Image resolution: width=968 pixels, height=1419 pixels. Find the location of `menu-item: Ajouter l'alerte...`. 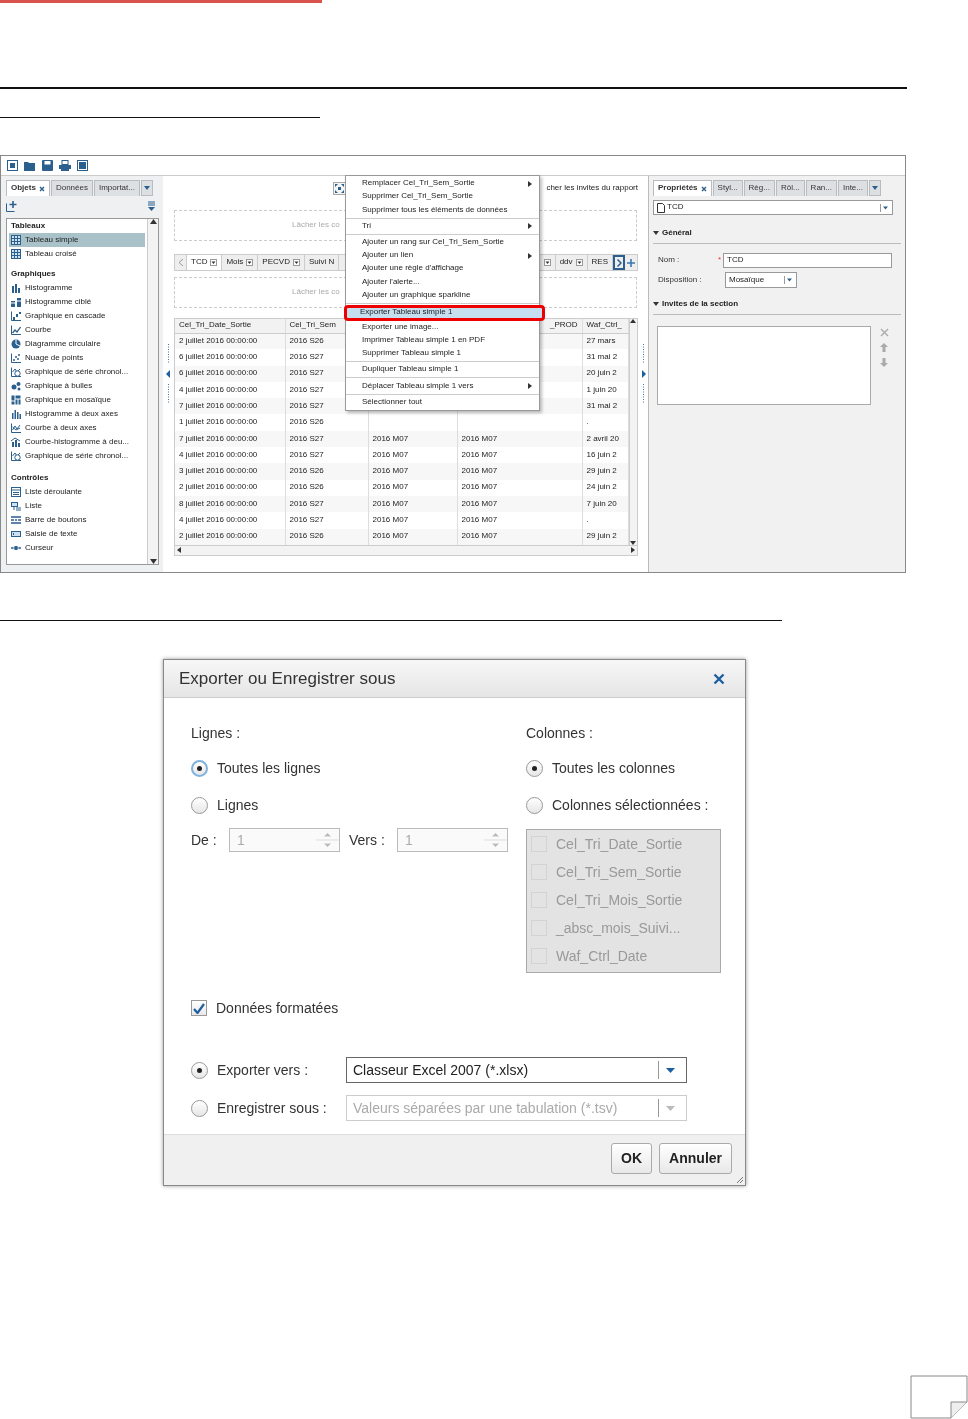

menu-item: Ajouter l'alerte... is located at coordinates (442, 282).